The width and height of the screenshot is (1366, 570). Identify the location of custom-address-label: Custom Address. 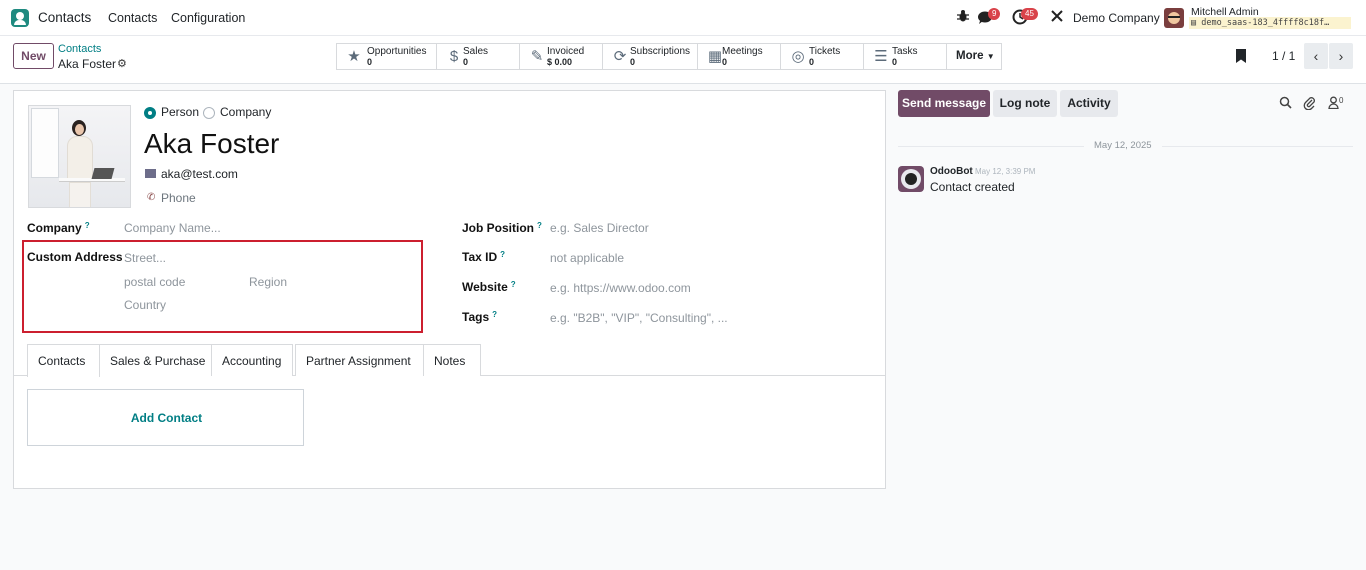
(75, 257).